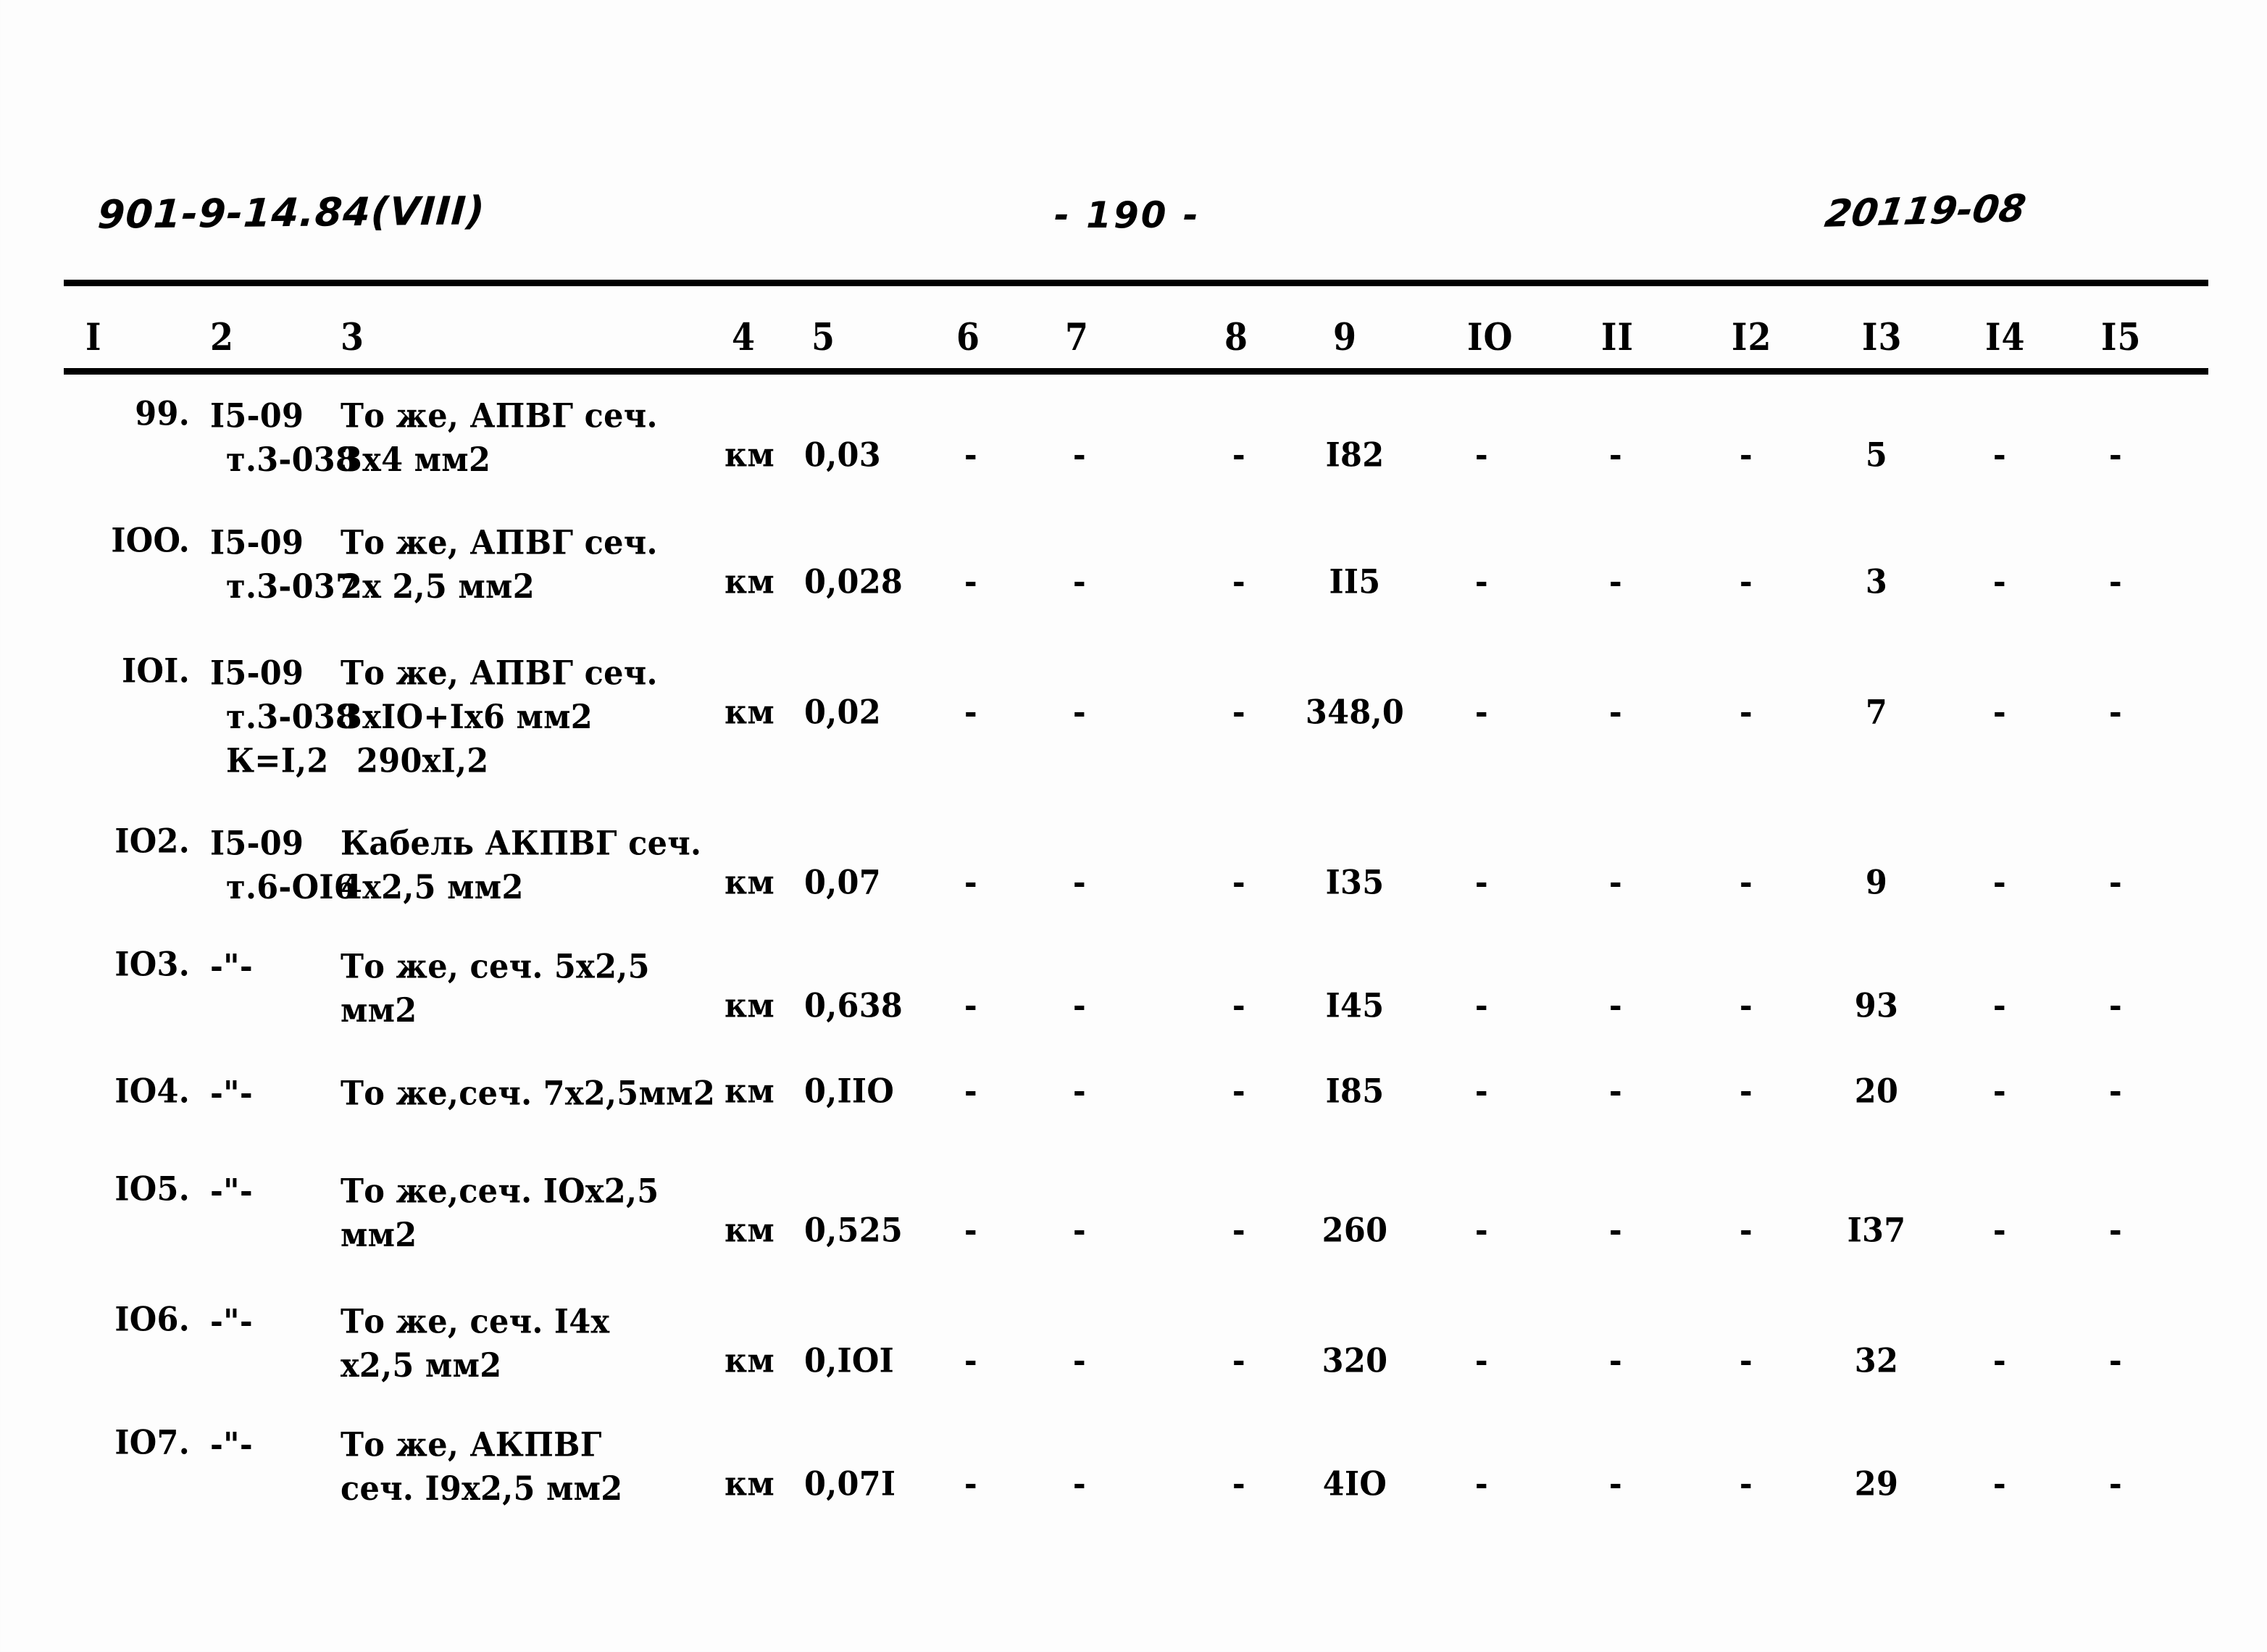 The height and width of the screenshot is (1652, 2267). Describe the element at coordinates (482, 1489) in the screenshot. I see `item-description-line: сеч. I9х2,5 мм2` at that location.